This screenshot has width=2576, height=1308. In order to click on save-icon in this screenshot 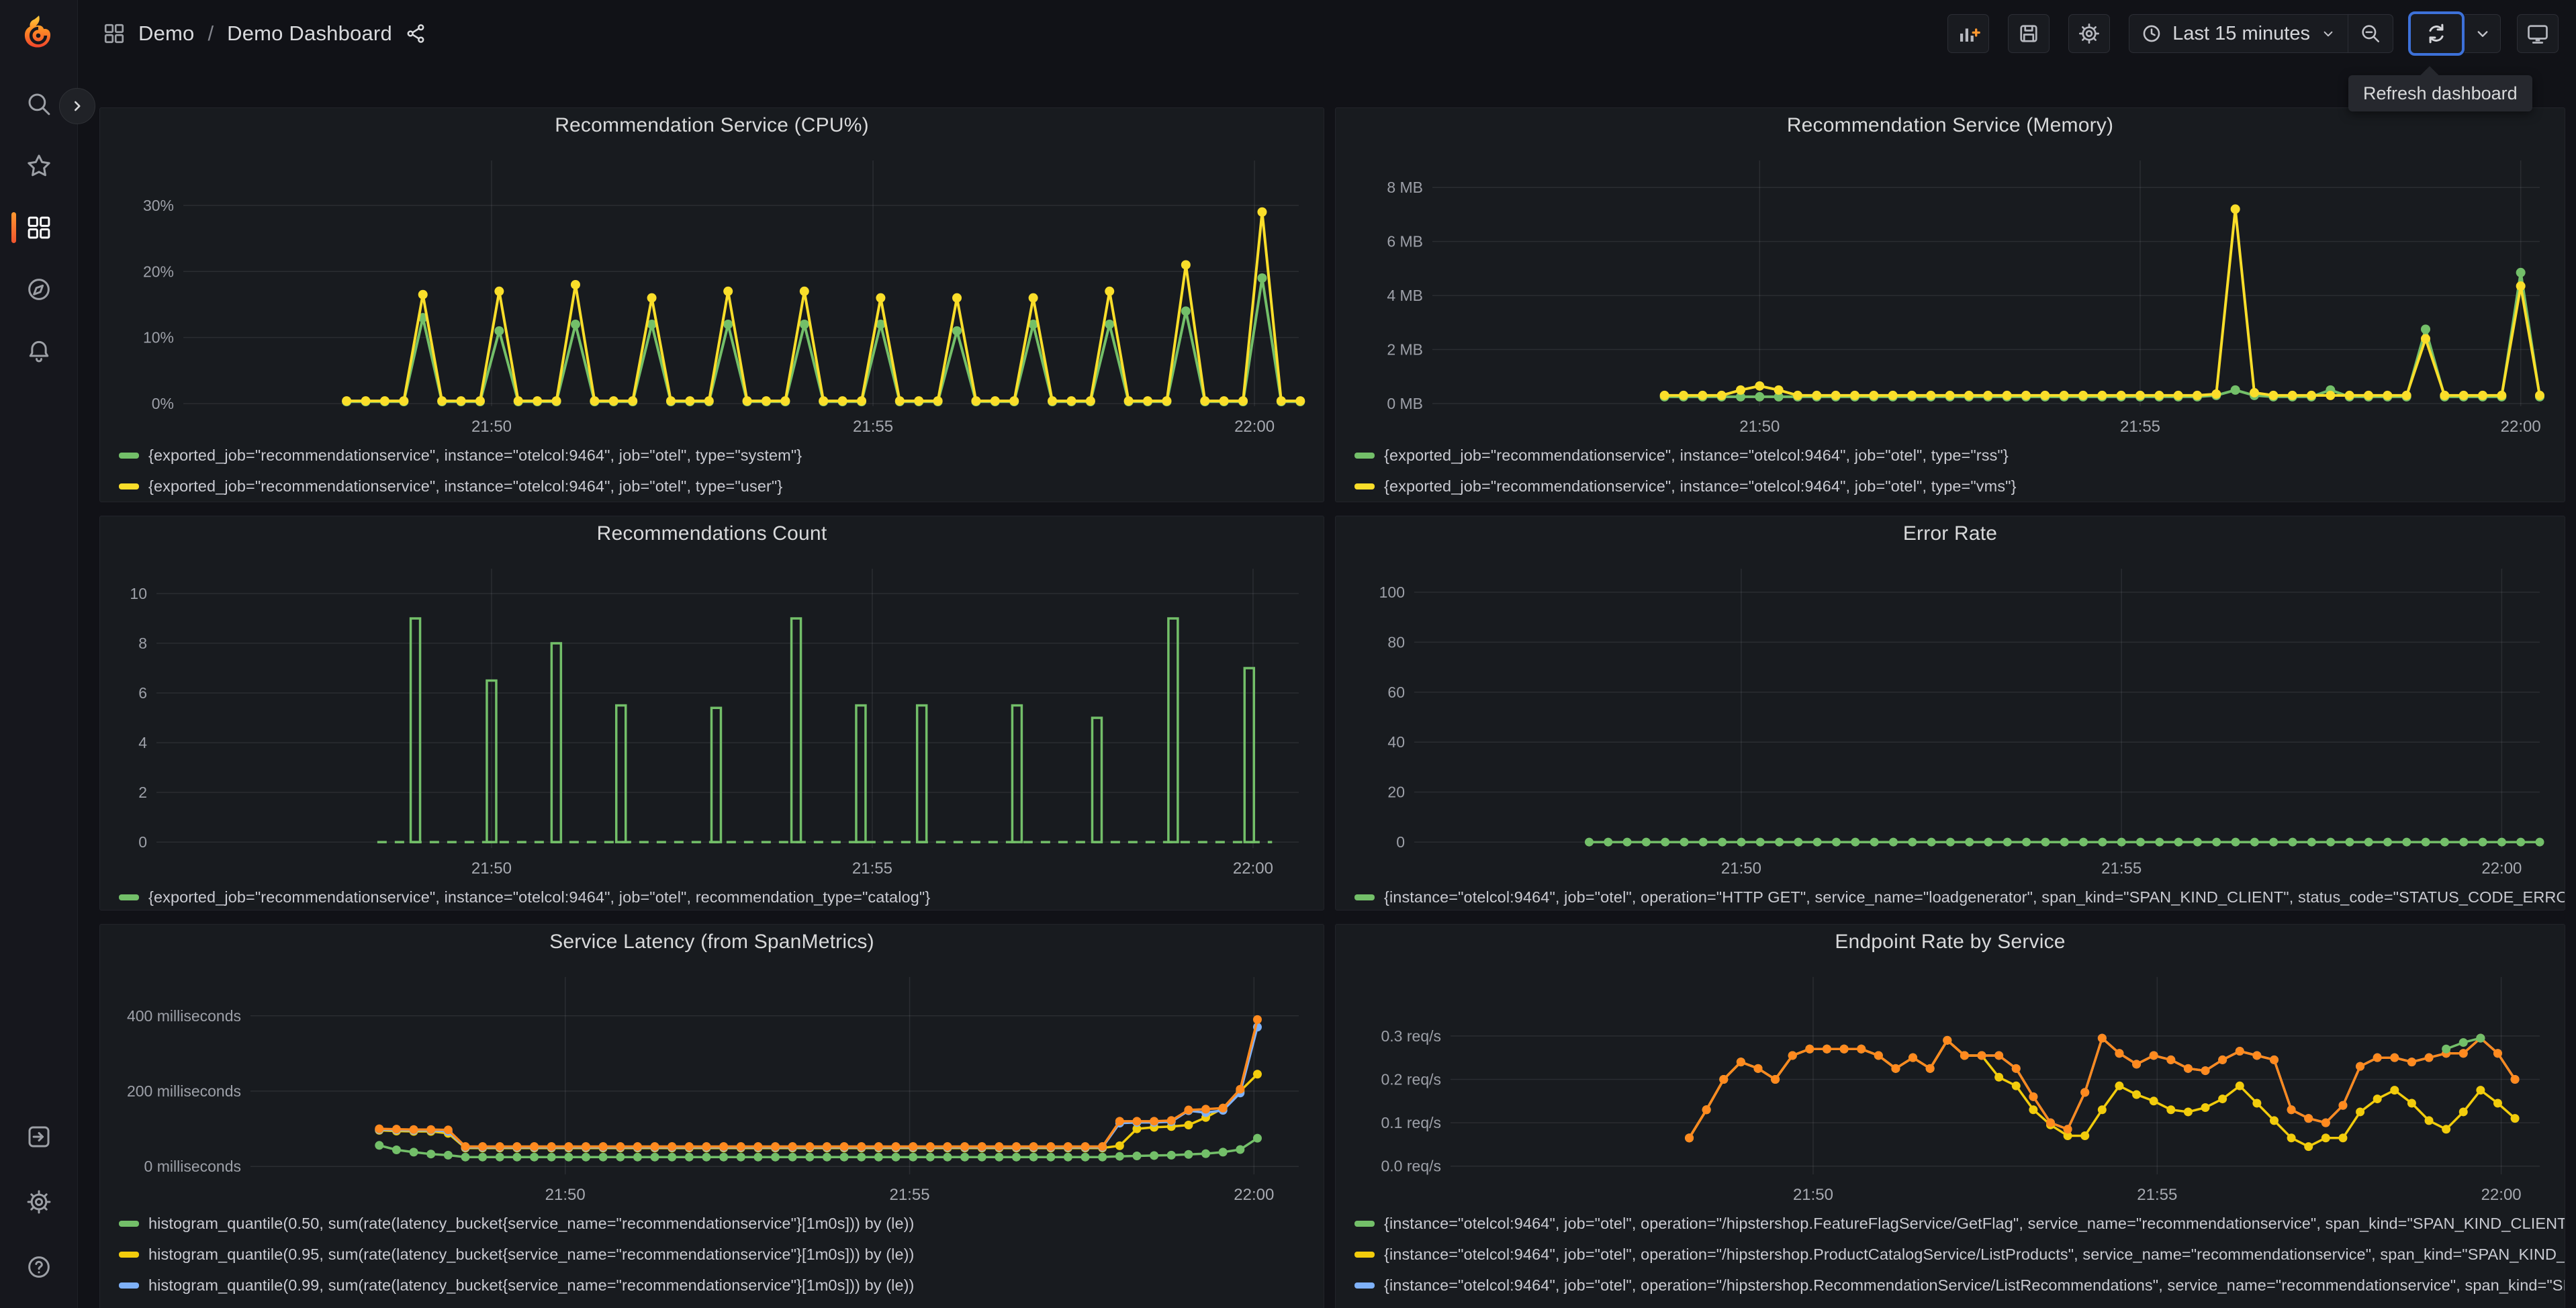, I will do `click(2028, 33)`.